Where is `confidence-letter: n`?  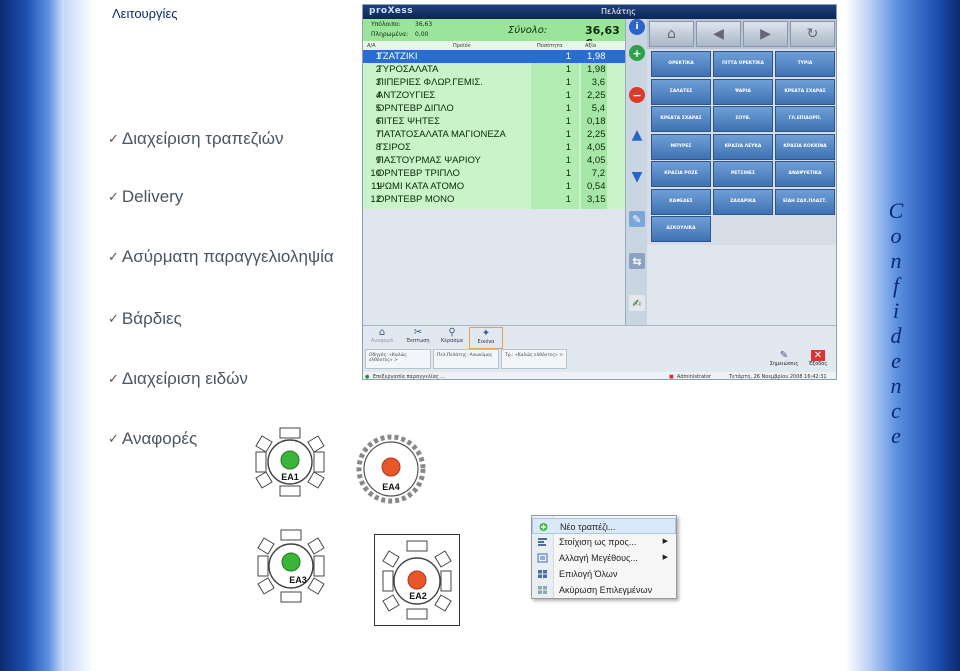
confidence-letter: n is located at coordinates (896, 260).